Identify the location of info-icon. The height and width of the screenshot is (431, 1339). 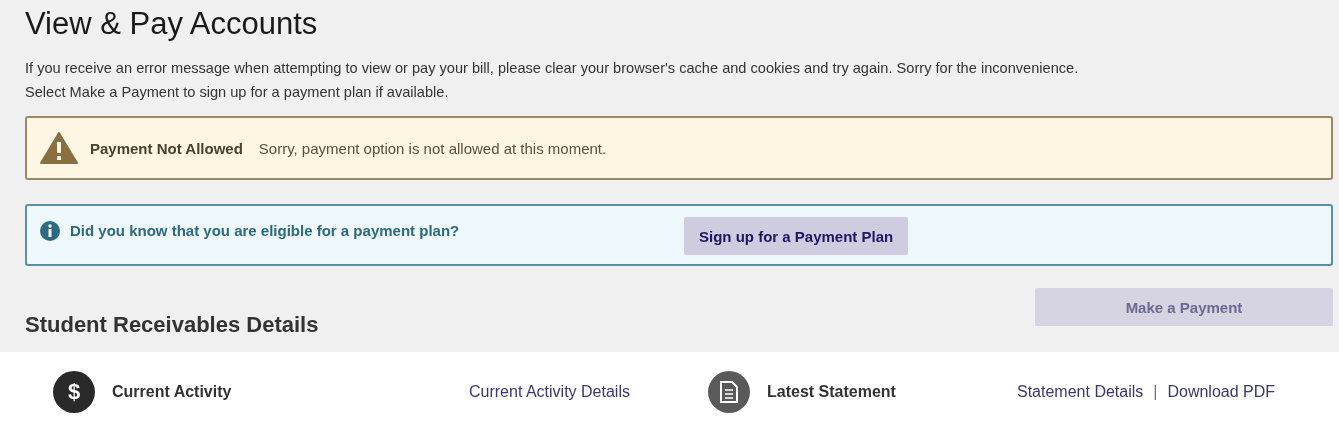
(50, 231).